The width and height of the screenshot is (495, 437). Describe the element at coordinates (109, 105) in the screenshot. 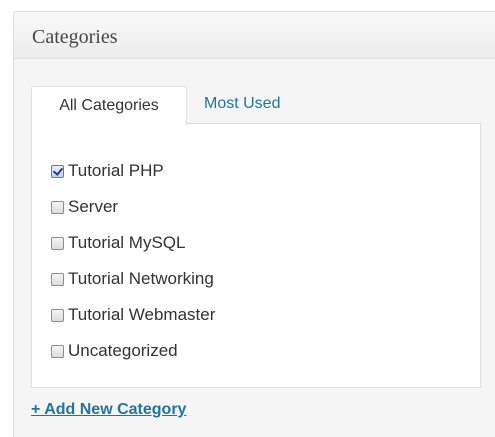

I see `tab-all-categories: All Categories` at that location.